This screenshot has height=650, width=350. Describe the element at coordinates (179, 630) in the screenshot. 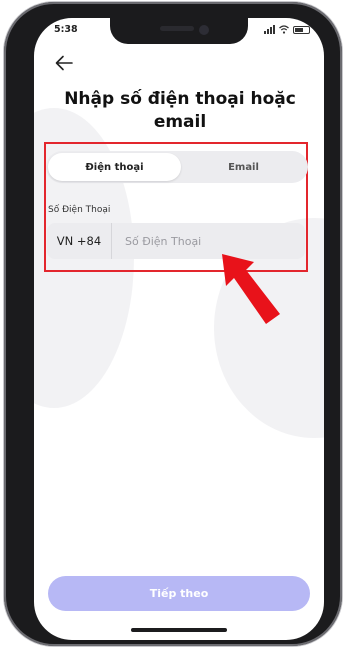

I see `home-indicator` at that location.